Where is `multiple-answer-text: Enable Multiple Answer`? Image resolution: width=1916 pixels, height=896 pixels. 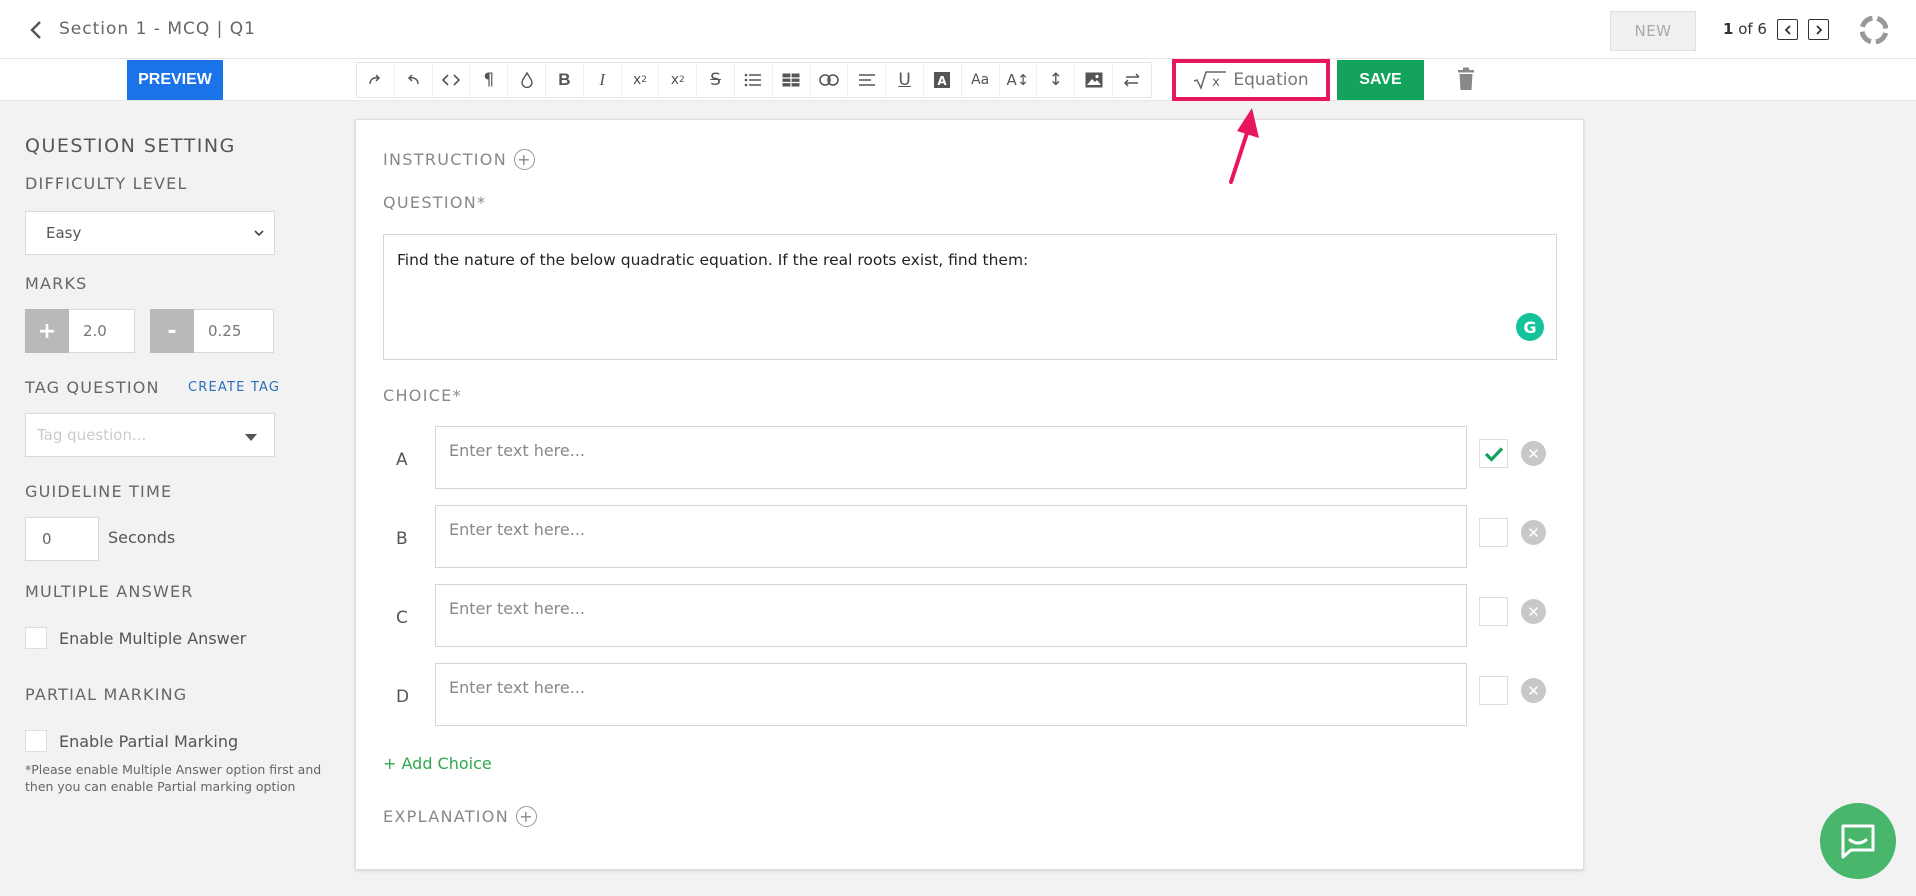
multiple-answer-text: Enable Multiple Answer is located at coordinates (153, 638).